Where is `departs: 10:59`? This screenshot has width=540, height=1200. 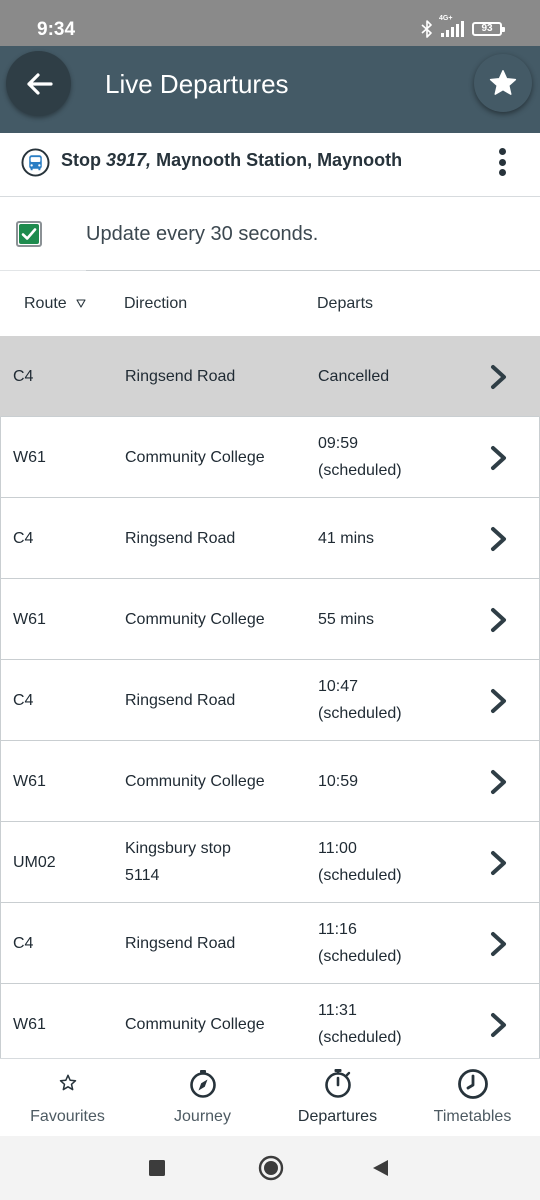 departs: 10:59 is located at coordinates (338, 781).